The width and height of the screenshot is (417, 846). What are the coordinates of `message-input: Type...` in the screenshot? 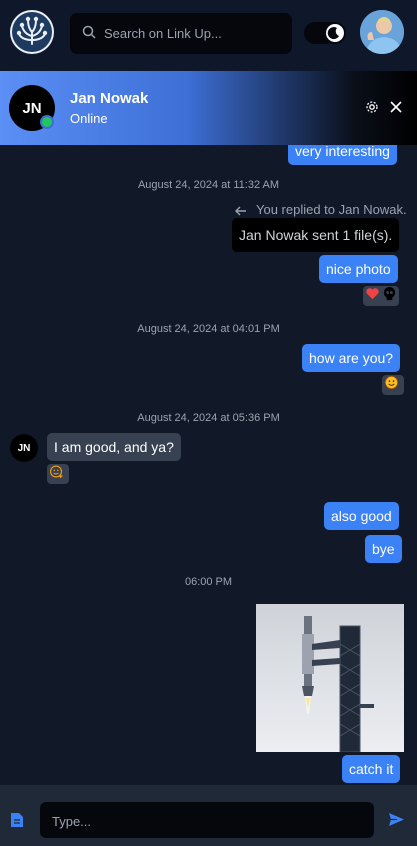 It's located at (207, 820).